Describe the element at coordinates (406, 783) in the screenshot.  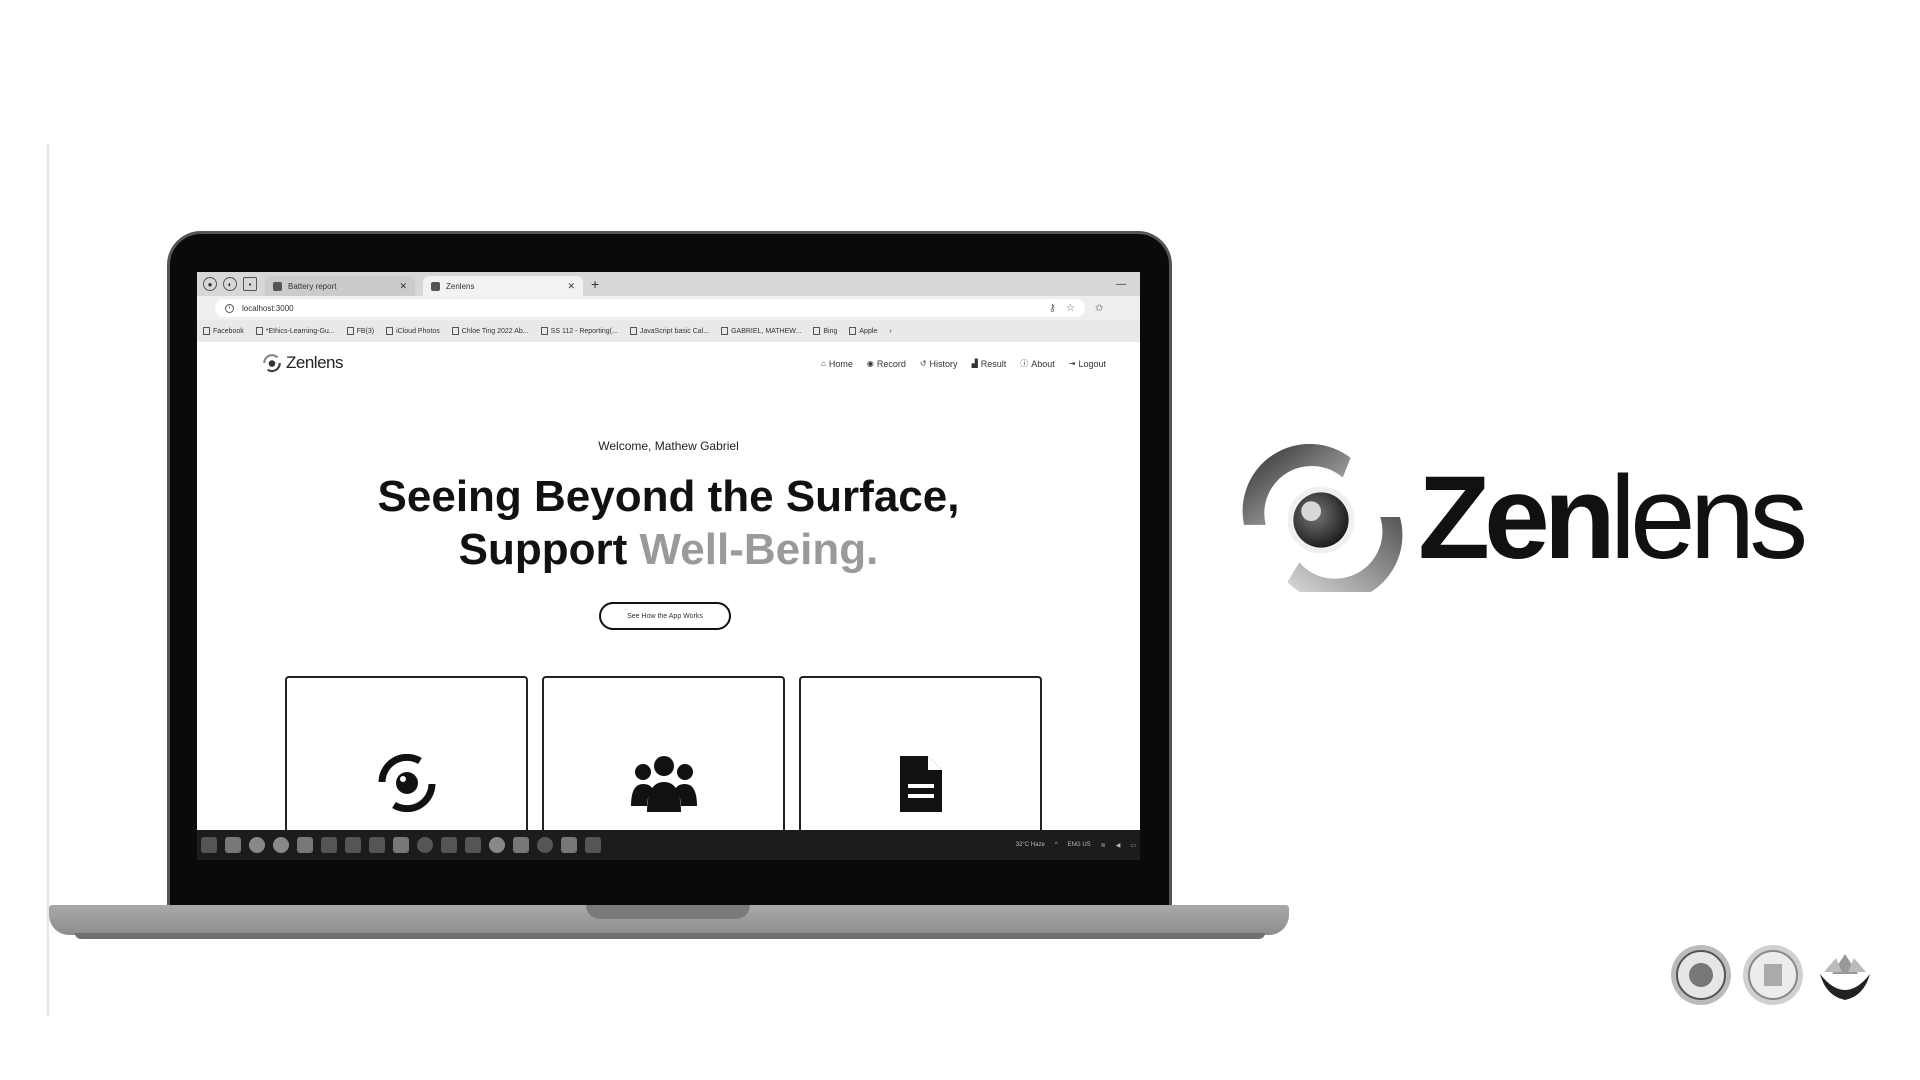
I see `eye-icon` at that location.